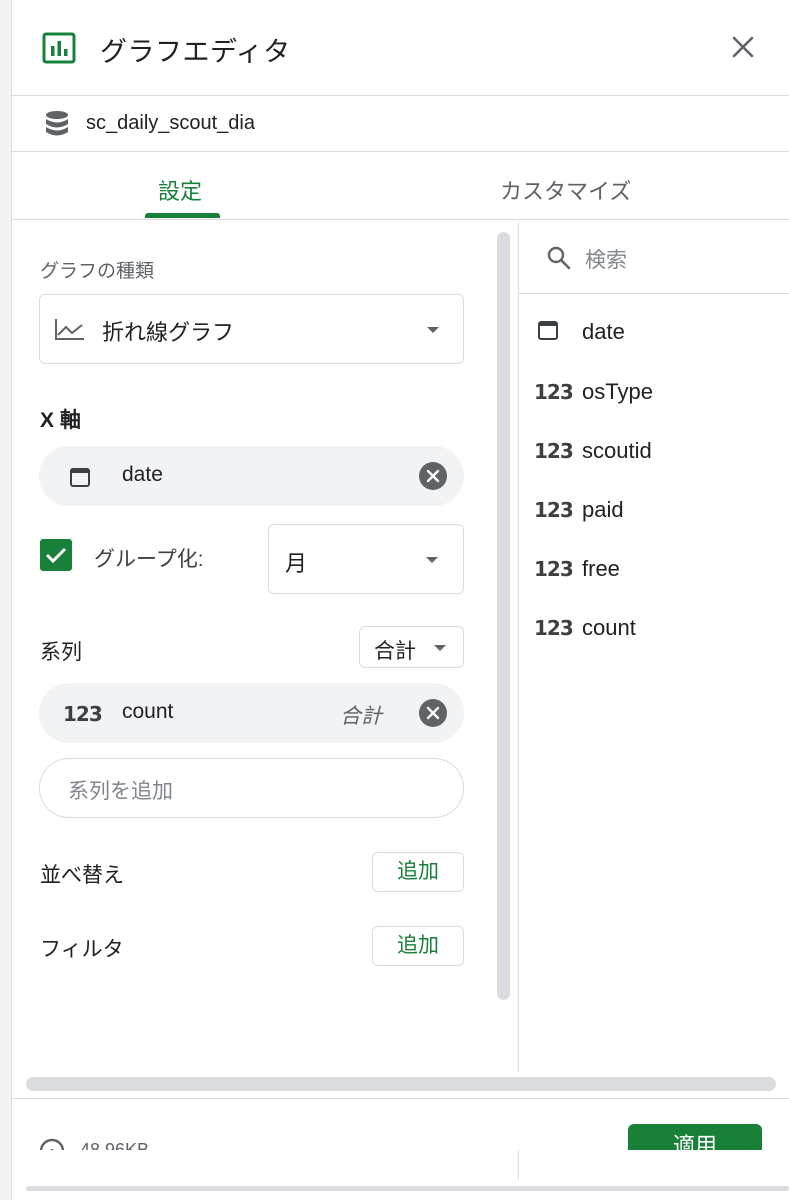 This screenshot has width=789, height=1200. I want to click on series-aggregation-dropdown: 合計, so click(411, 647).